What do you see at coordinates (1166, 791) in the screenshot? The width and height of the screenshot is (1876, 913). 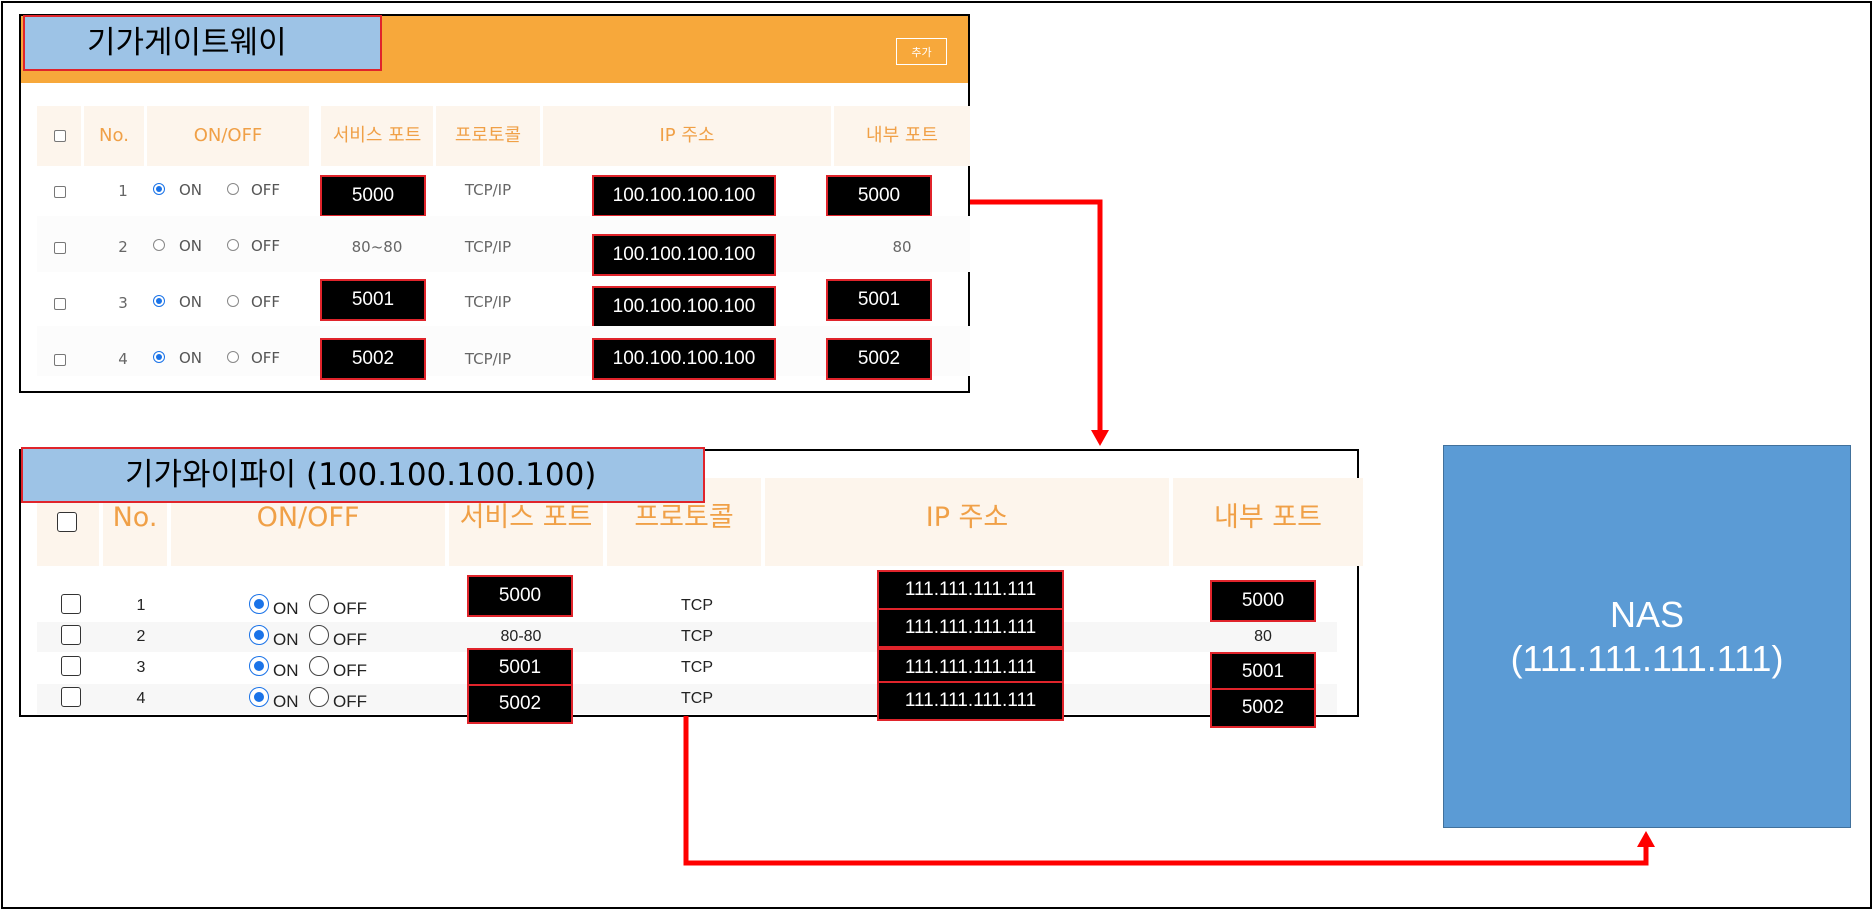 I see `wifi-to-nas-arrow` at bounding box center [1166, 791].